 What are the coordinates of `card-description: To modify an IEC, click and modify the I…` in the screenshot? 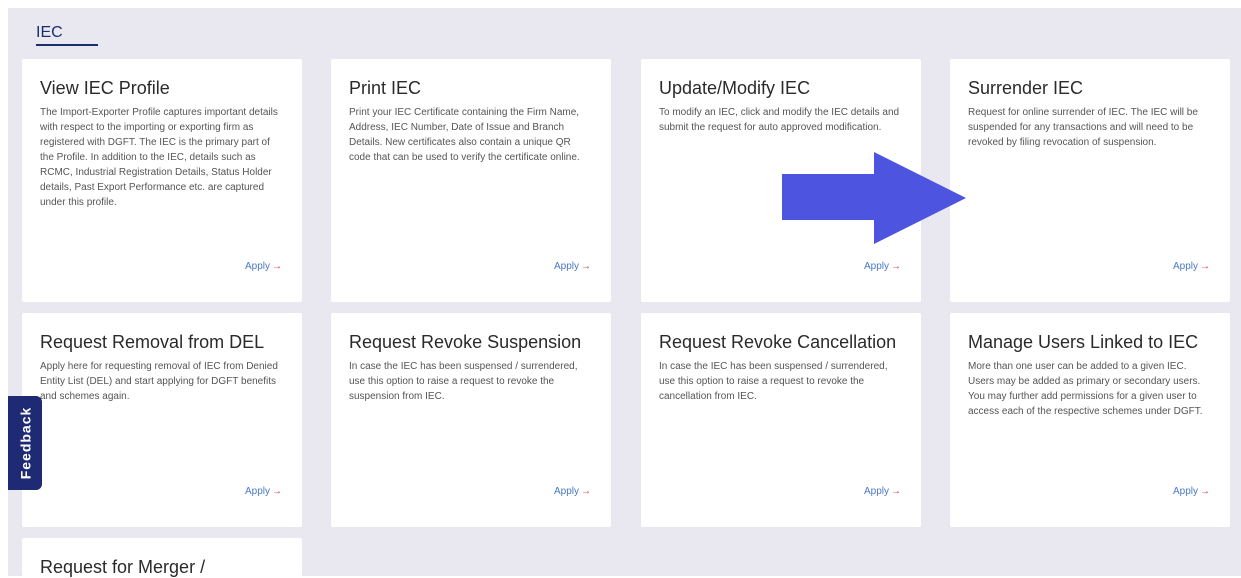 It's located at (779, 120).